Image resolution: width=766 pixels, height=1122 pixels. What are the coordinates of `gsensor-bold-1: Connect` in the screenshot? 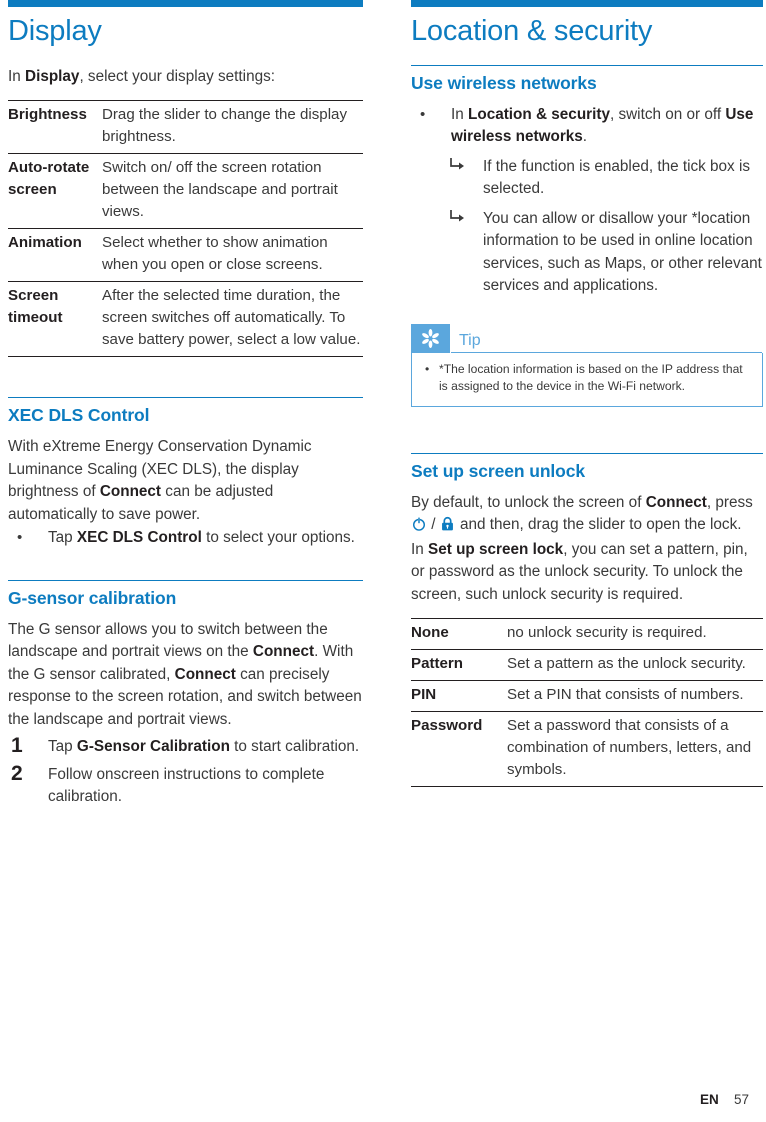 It's located at (283, 652).